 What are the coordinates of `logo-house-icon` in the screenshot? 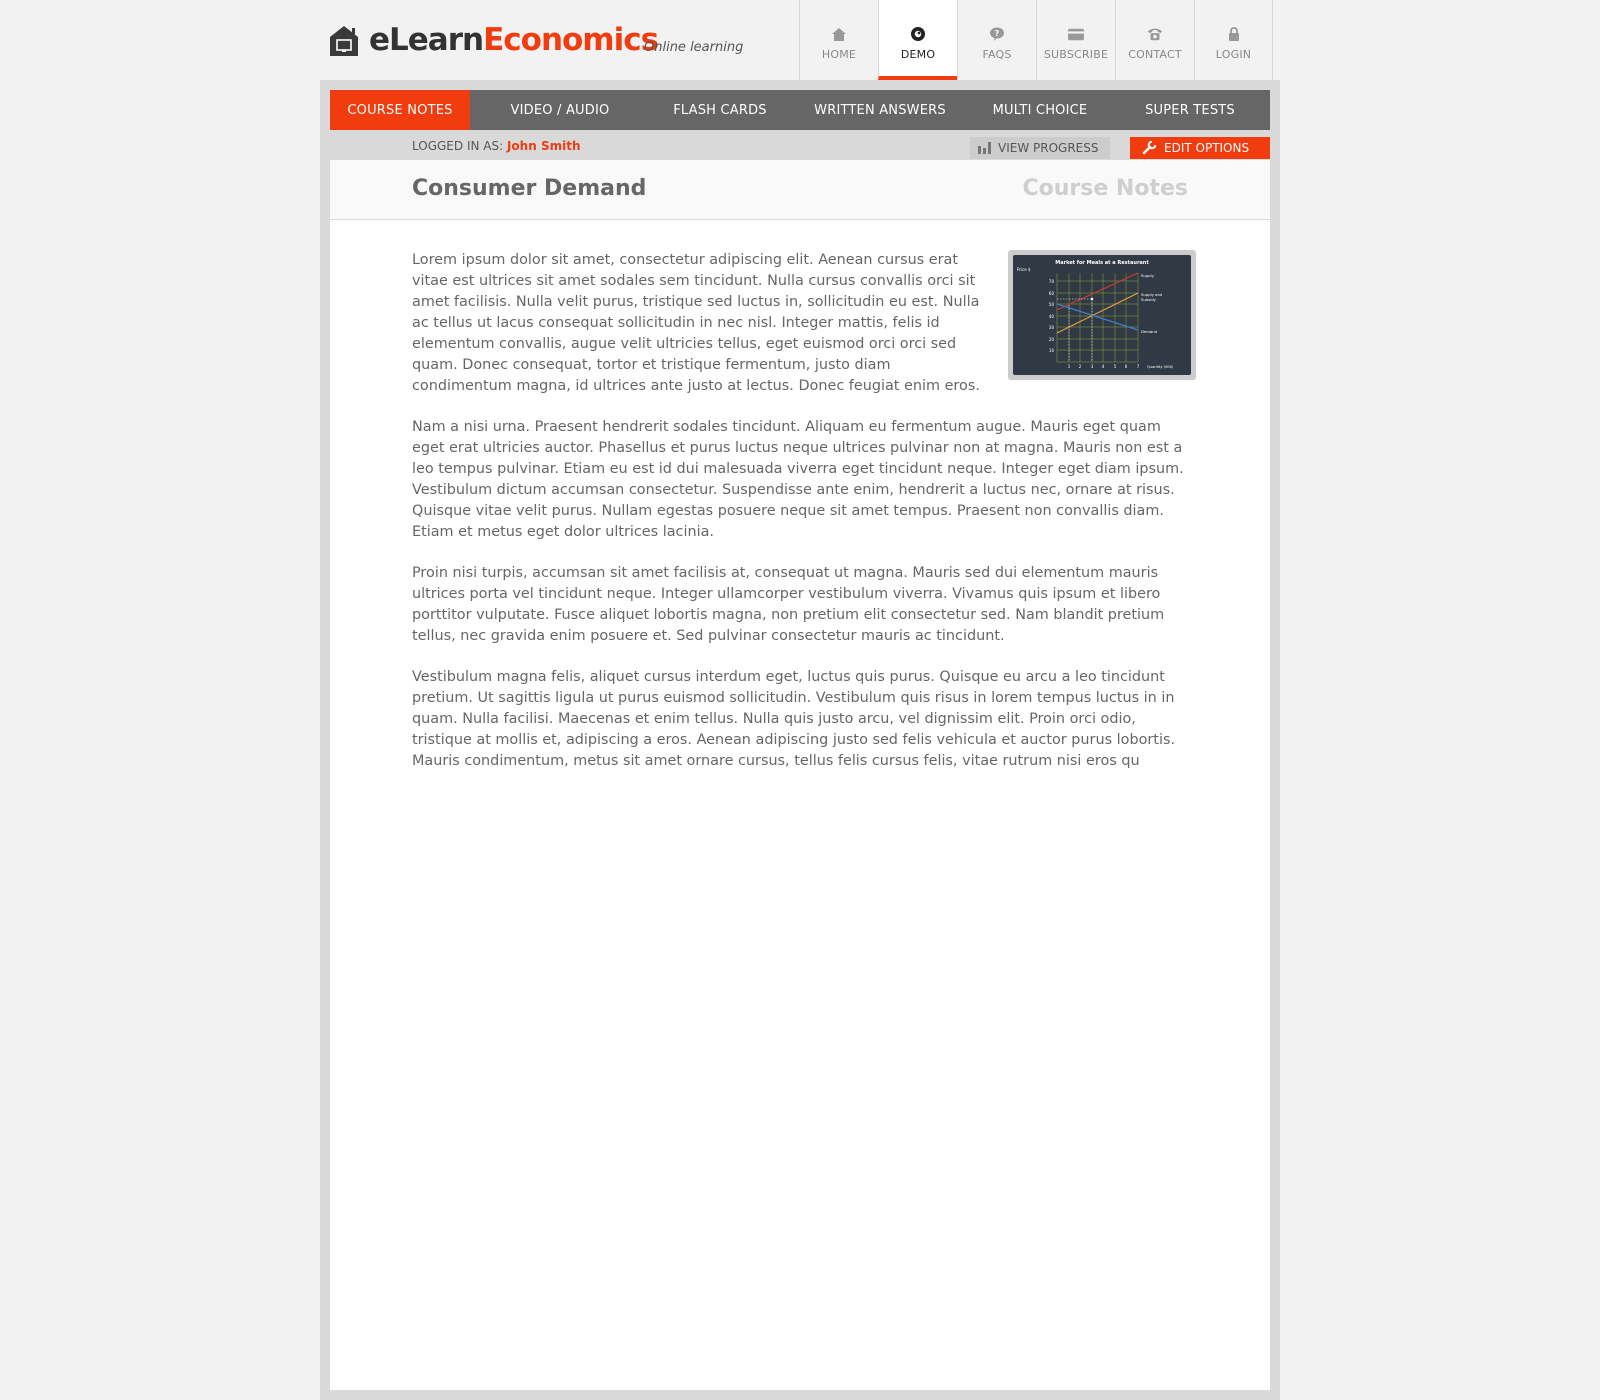 It's located at (344, 41).